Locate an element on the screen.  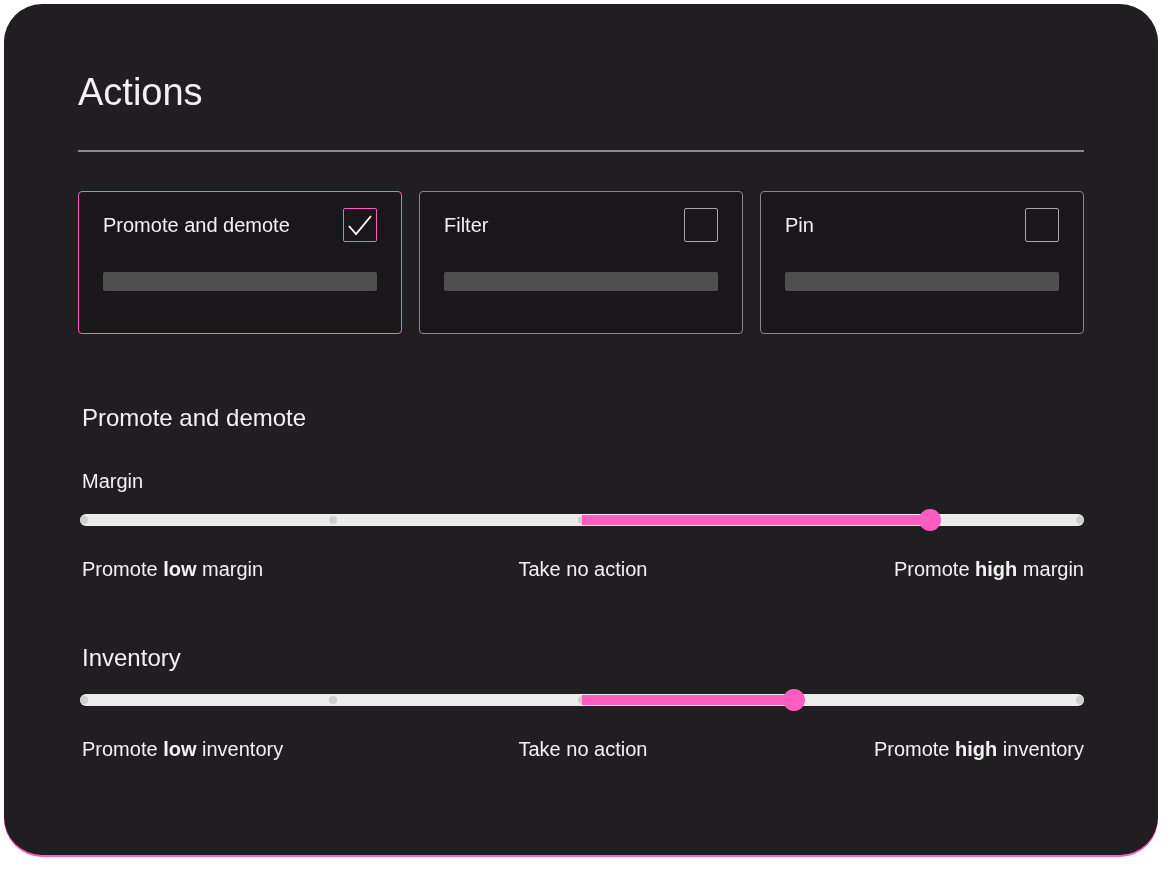
section-title: Promote and demote is located at coordinates (195, 418).